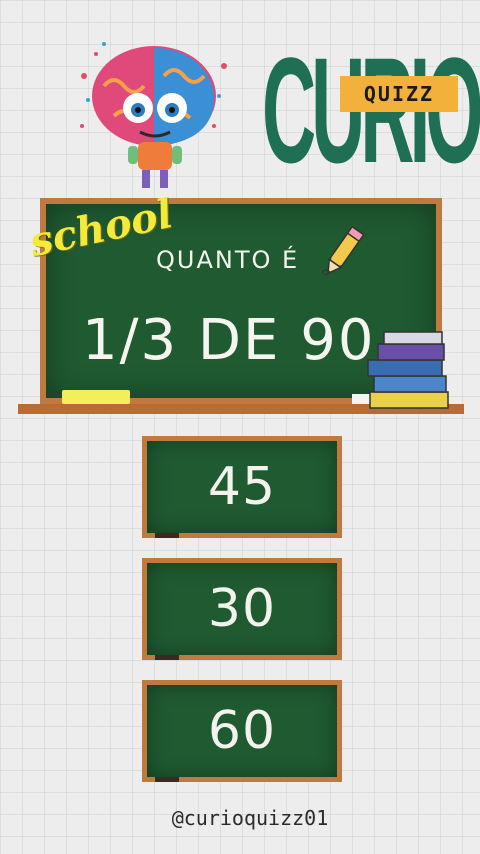 This screenshot has width=480, height=854. I want to click on question-text: 1/3 DE 90, so click(229, 340).